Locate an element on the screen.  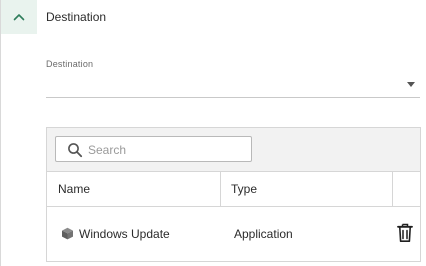
chevron-up-icon is located at coordinates (19, 17).